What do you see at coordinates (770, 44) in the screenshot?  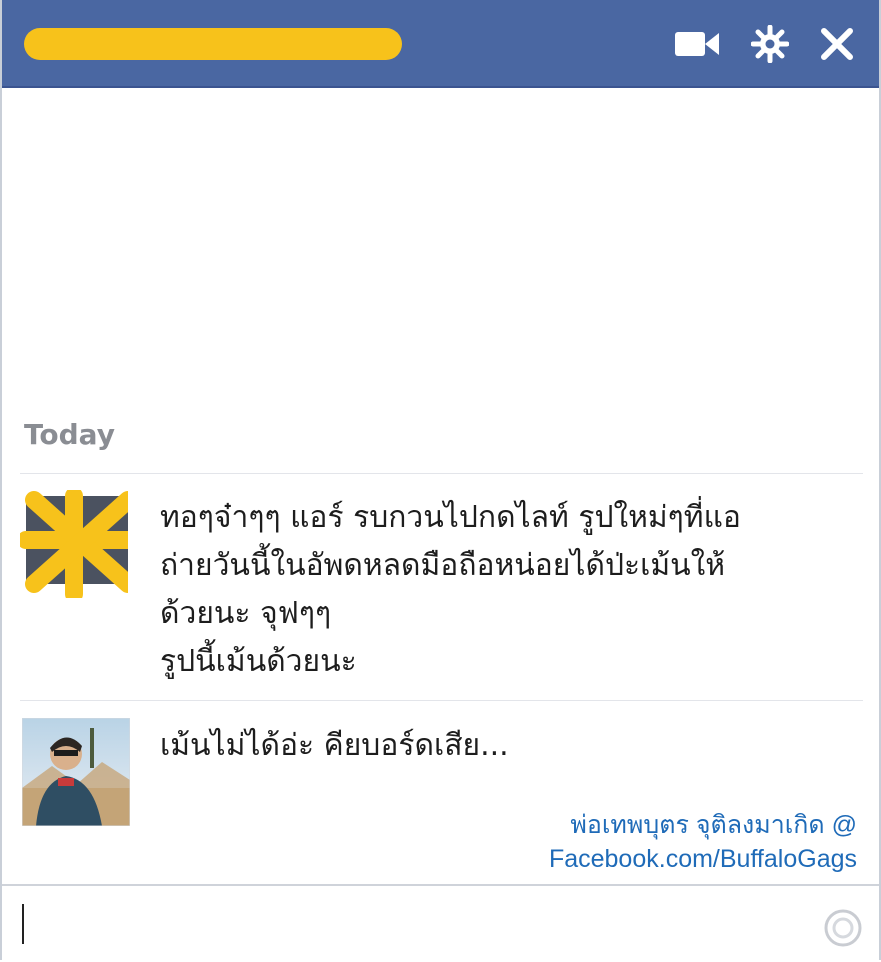 I see `gear-icon` at bounding box center [770, 44].